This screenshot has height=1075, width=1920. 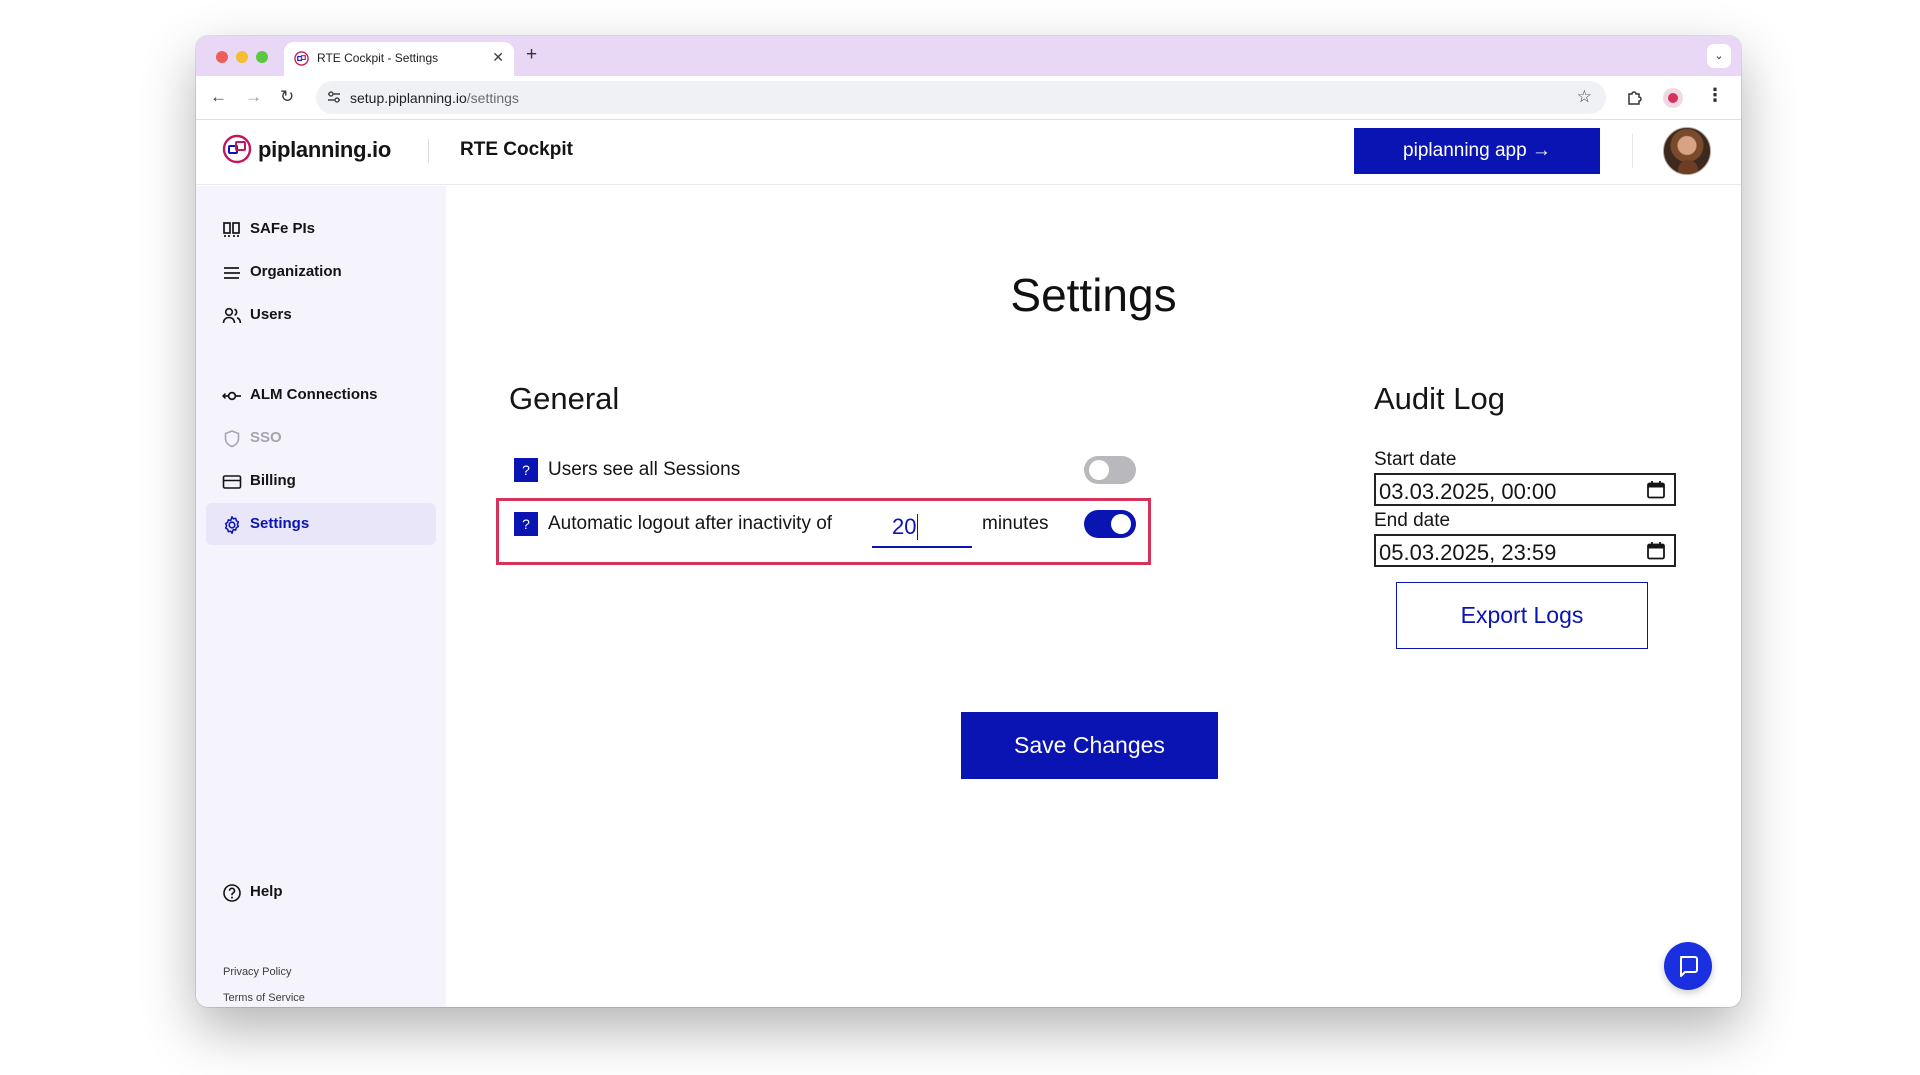 I want to click on sessions-setting-label: Users see all Sessions, so click(x=644, y=469).